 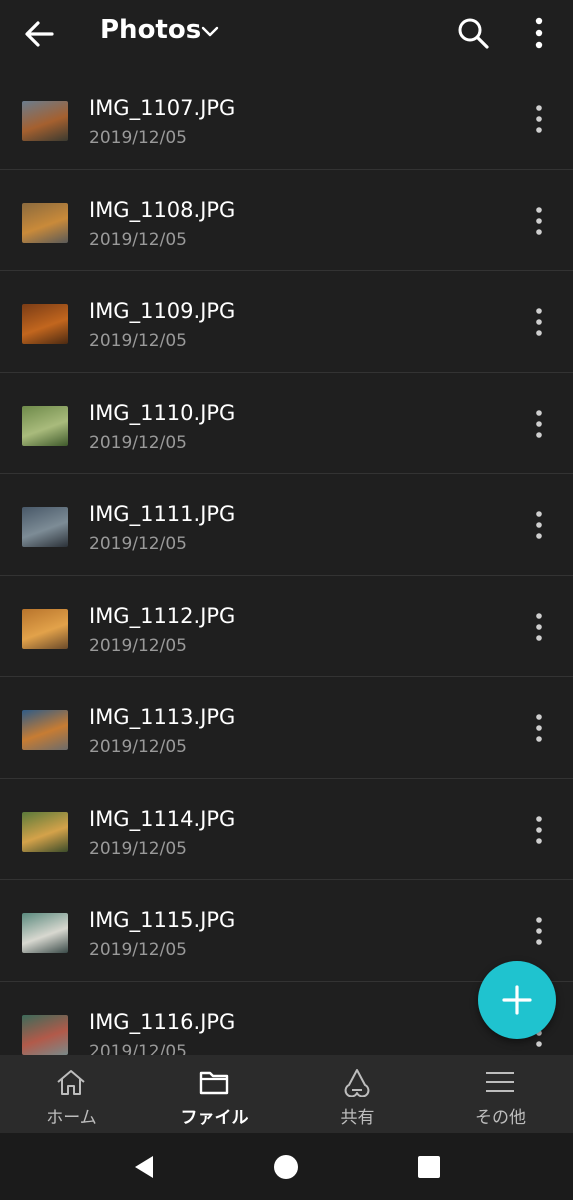 I want to click on file-name: IMG_1112.JPG, so click(x=162, y=615).